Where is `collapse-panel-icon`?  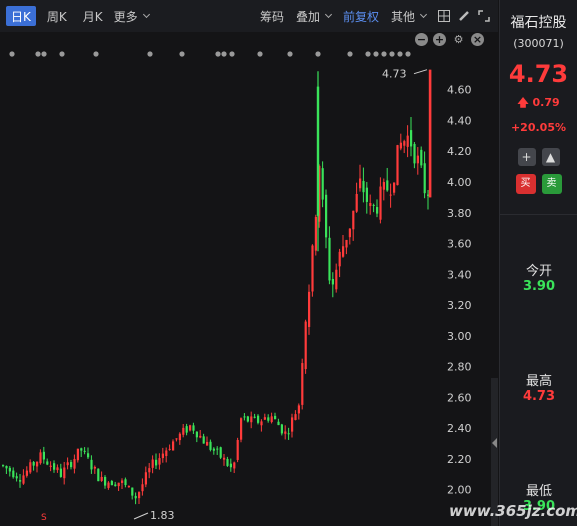
collapse-panel-icon is located at coordinates (494, 443).